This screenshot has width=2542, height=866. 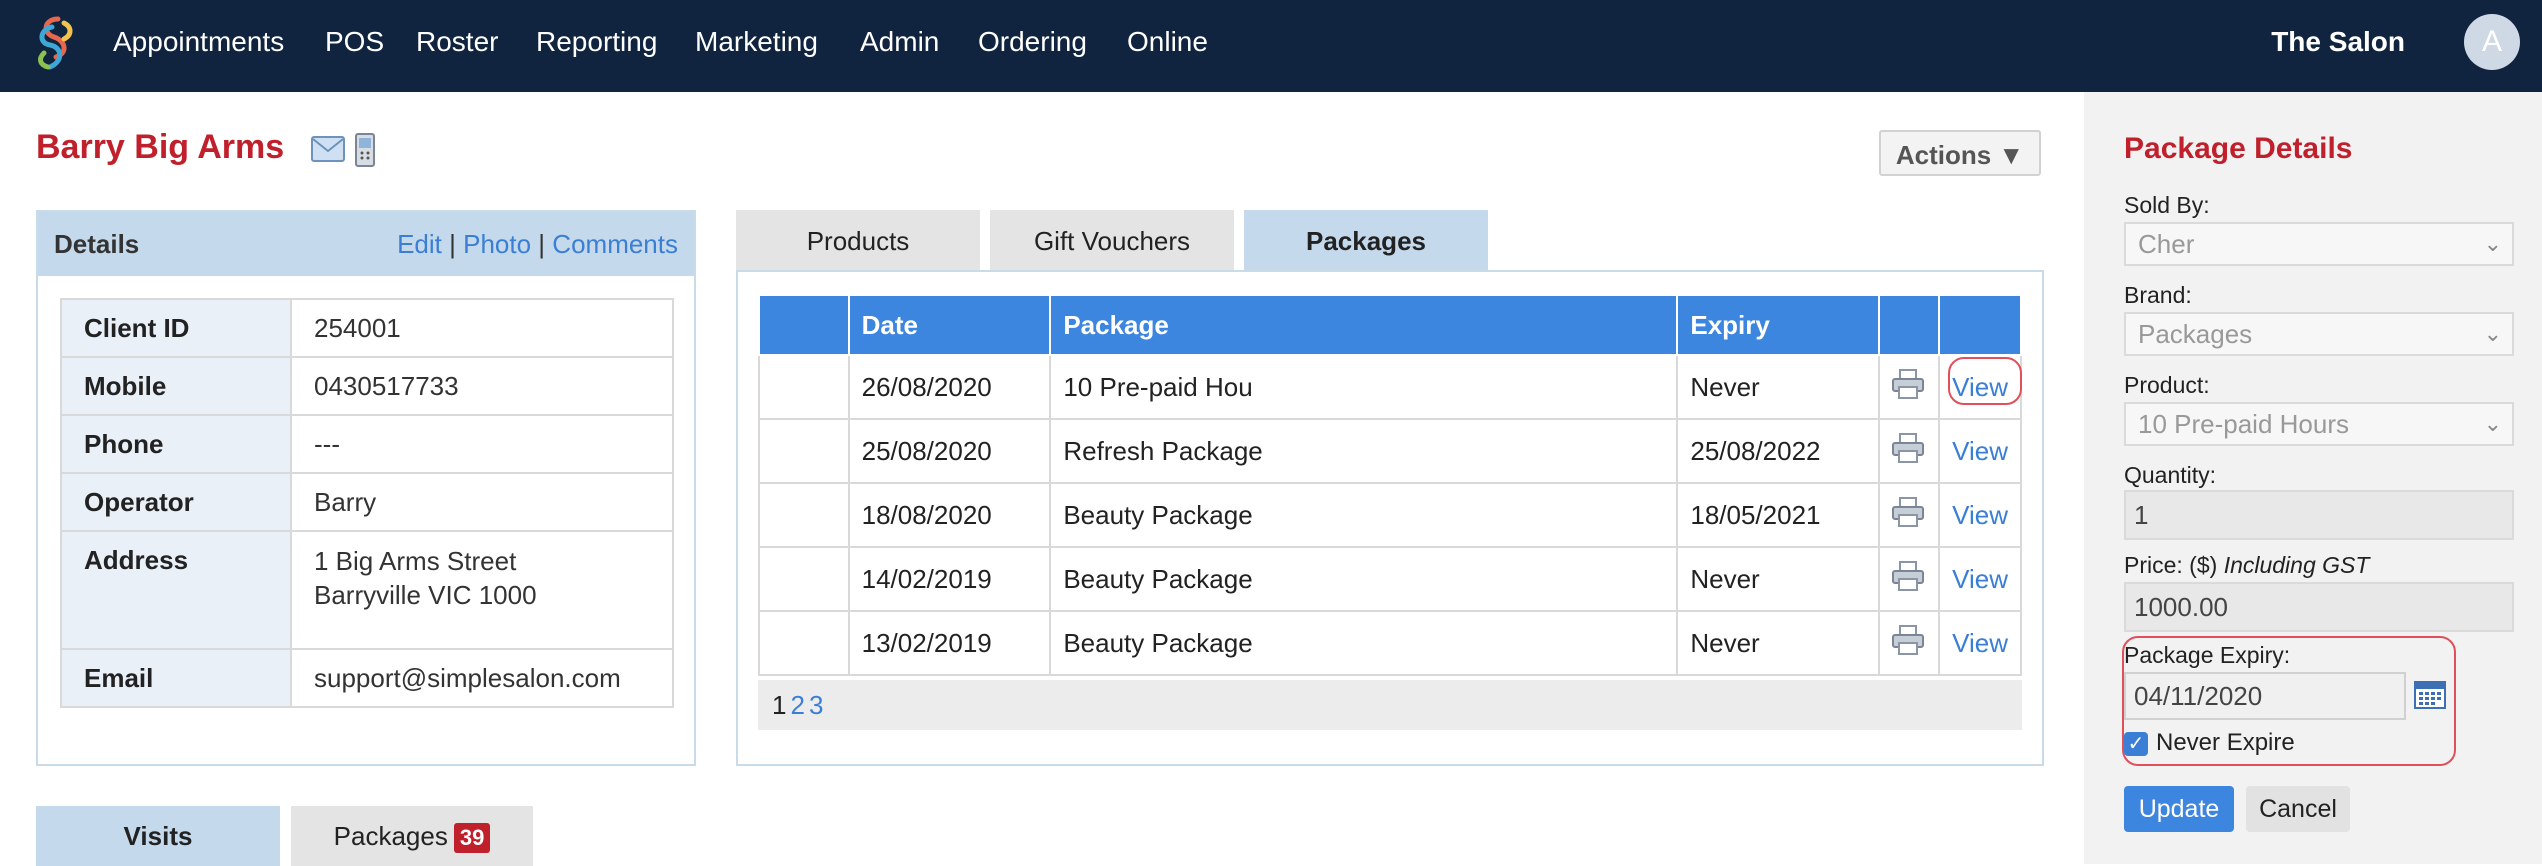 I want to click on chevron-down-icon: ⌄, so click(x=2492, y=333).